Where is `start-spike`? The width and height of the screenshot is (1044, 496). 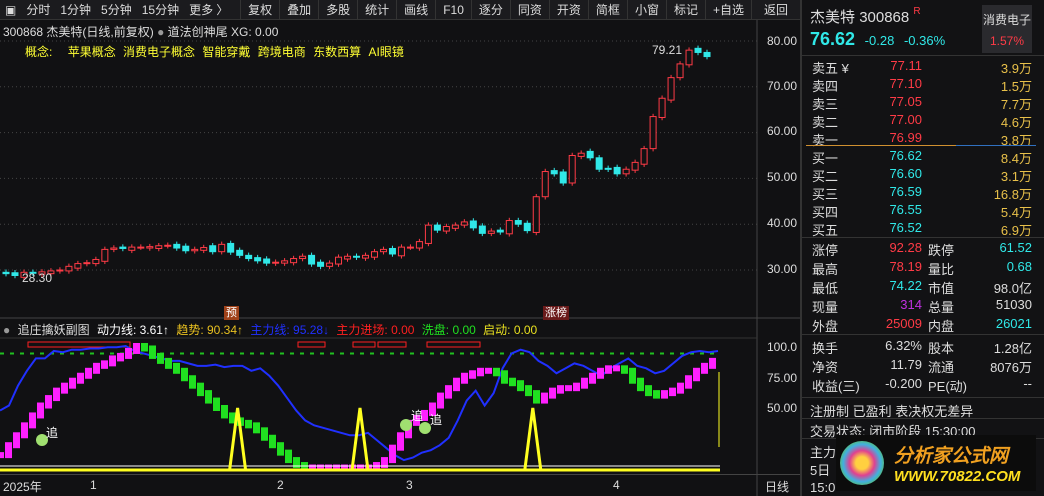 start-spike is located at coordinates (360, 439).